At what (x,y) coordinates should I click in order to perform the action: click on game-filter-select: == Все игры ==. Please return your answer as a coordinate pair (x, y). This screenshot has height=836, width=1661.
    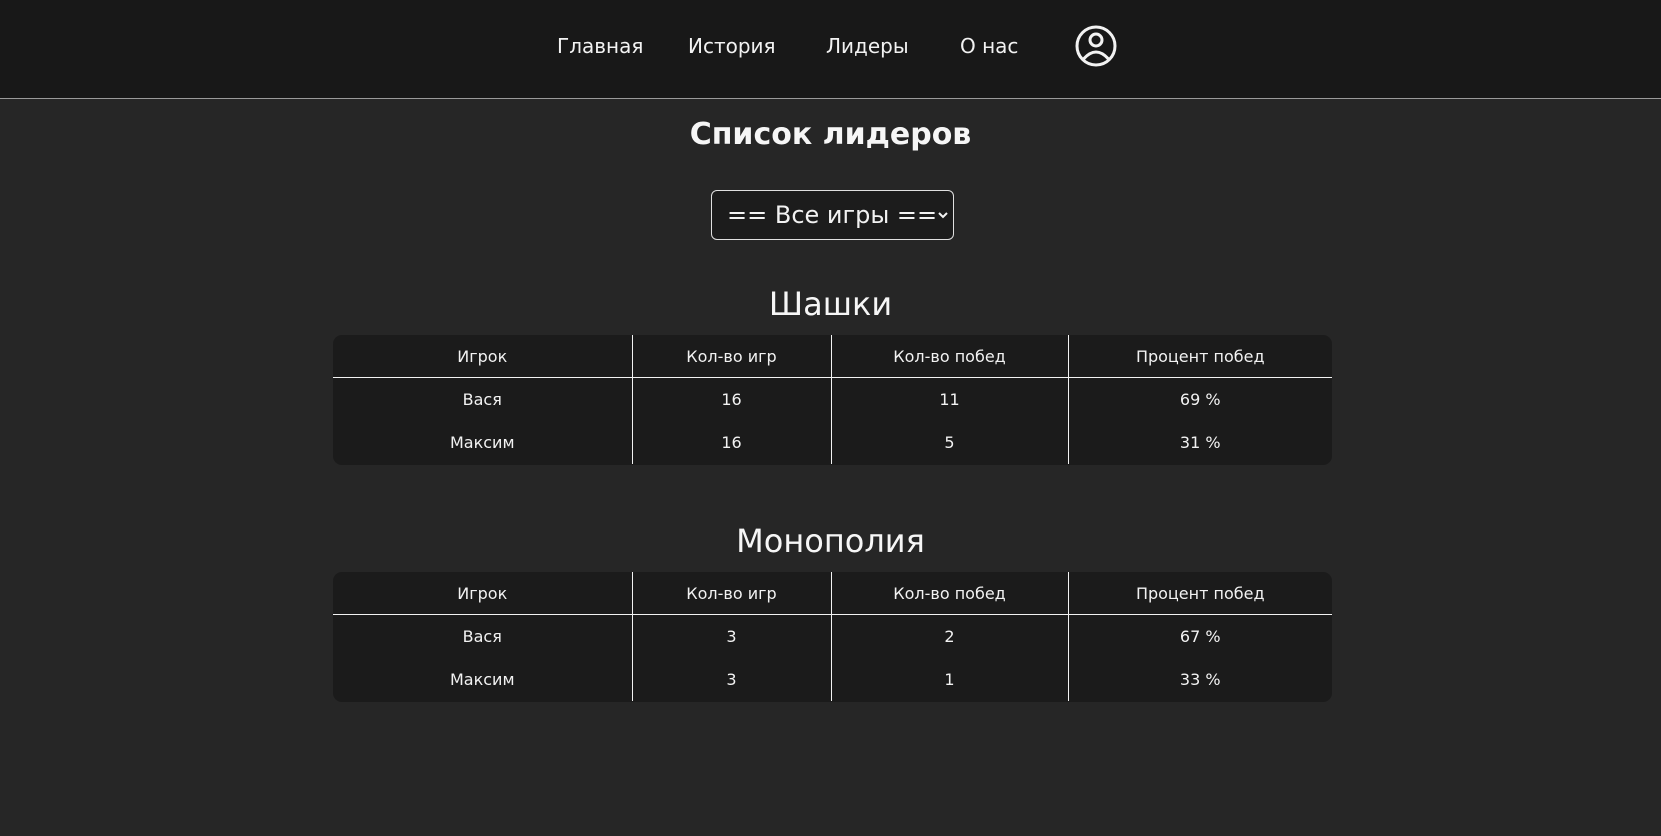
    Looking at the image, I should click on (832, 215).